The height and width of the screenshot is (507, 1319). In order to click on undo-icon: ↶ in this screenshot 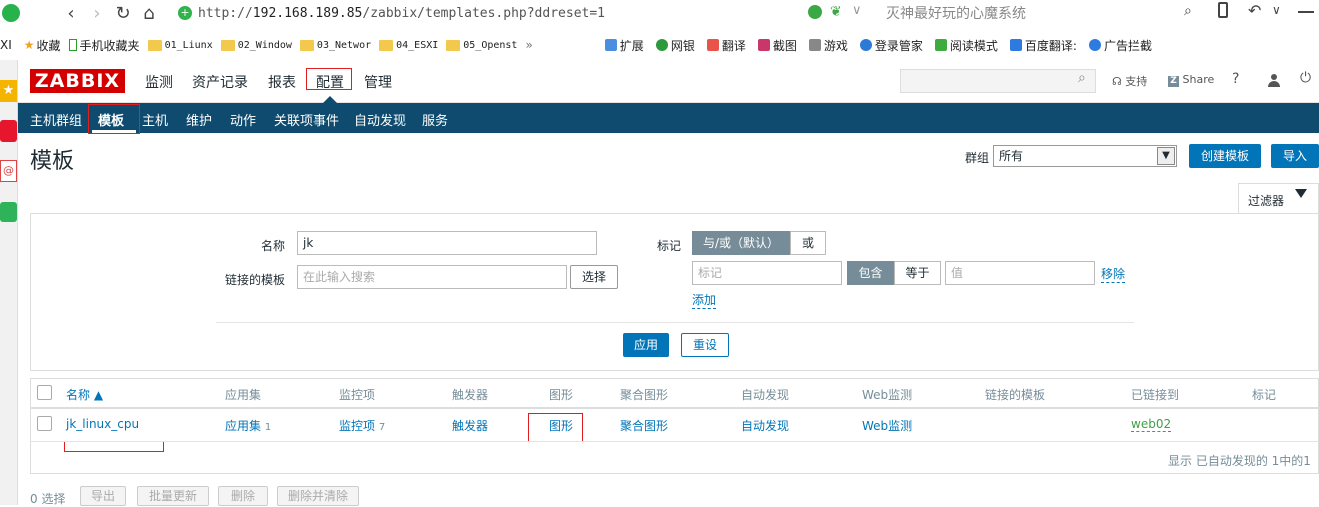, I will do `click(1254, 10)`.